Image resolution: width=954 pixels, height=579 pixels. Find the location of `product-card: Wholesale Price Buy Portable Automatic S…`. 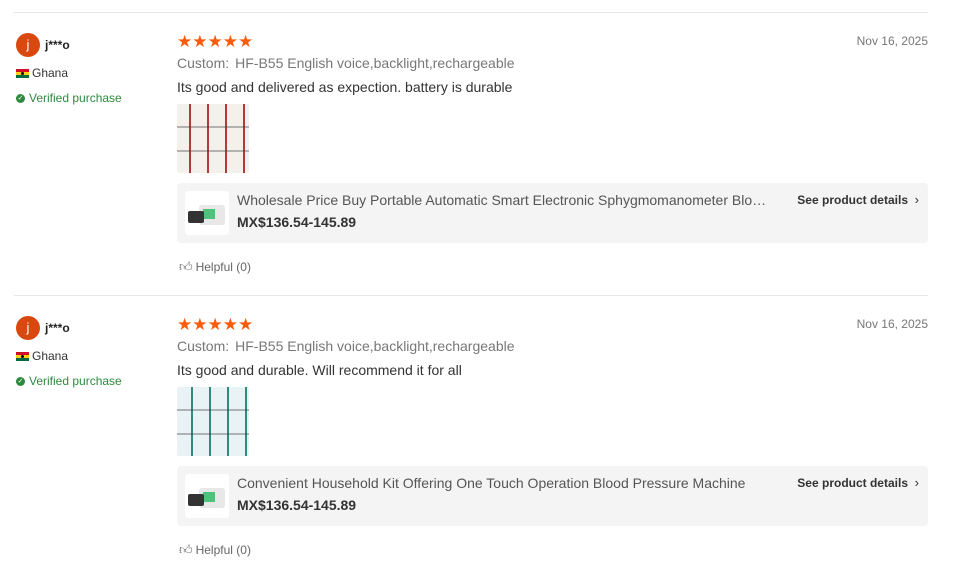

product-card: Wholesale Price Buy Portable Automatic S… is located at coordinates (552, 213).